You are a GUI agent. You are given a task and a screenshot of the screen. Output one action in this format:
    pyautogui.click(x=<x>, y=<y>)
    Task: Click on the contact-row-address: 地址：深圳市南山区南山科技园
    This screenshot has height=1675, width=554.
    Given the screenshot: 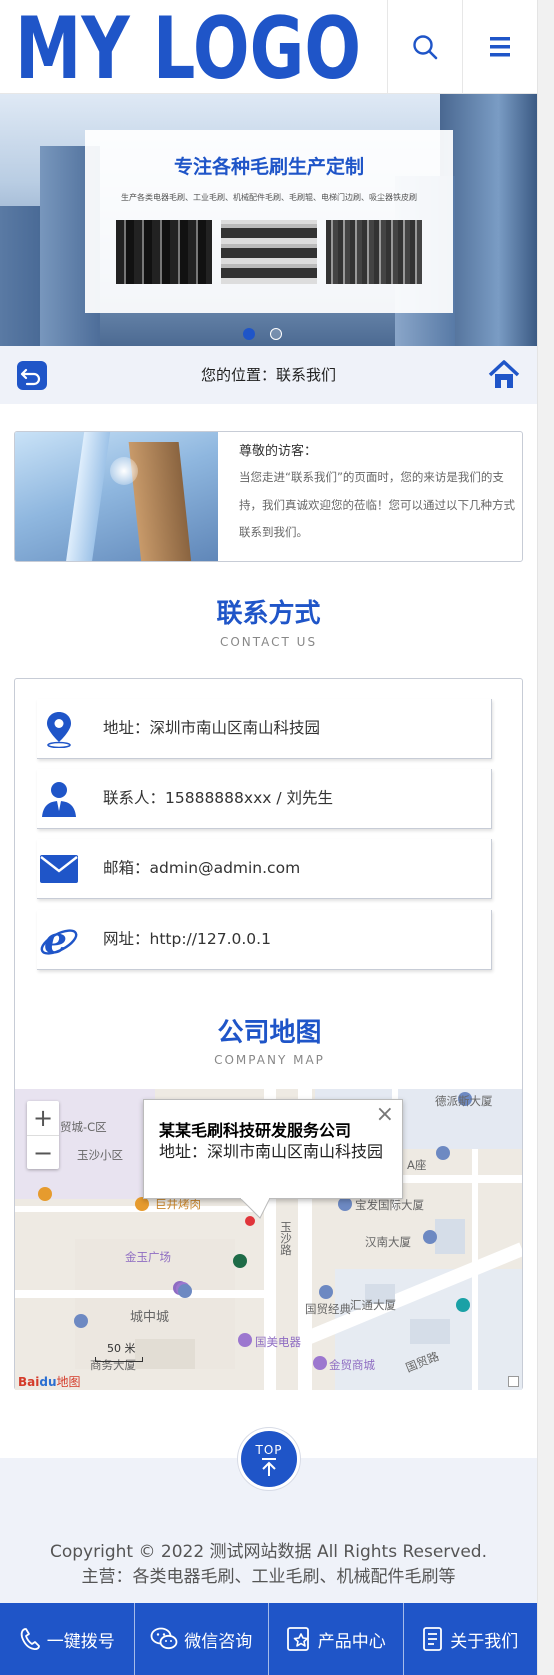 What is the action you would take?
    pyautogui.click(x=264, y=729)
    